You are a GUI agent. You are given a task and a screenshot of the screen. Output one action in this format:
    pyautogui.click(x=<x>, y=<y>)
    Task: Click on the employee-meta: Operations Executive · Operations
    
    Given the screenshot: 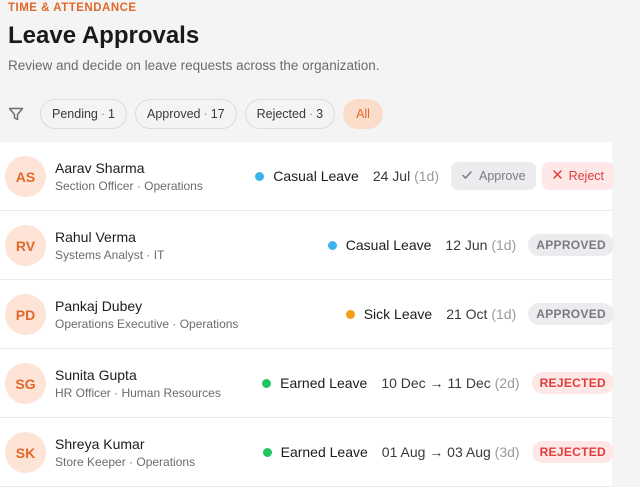 What is the action you would take?
    pyautogui.click(x=147, y=324)
    